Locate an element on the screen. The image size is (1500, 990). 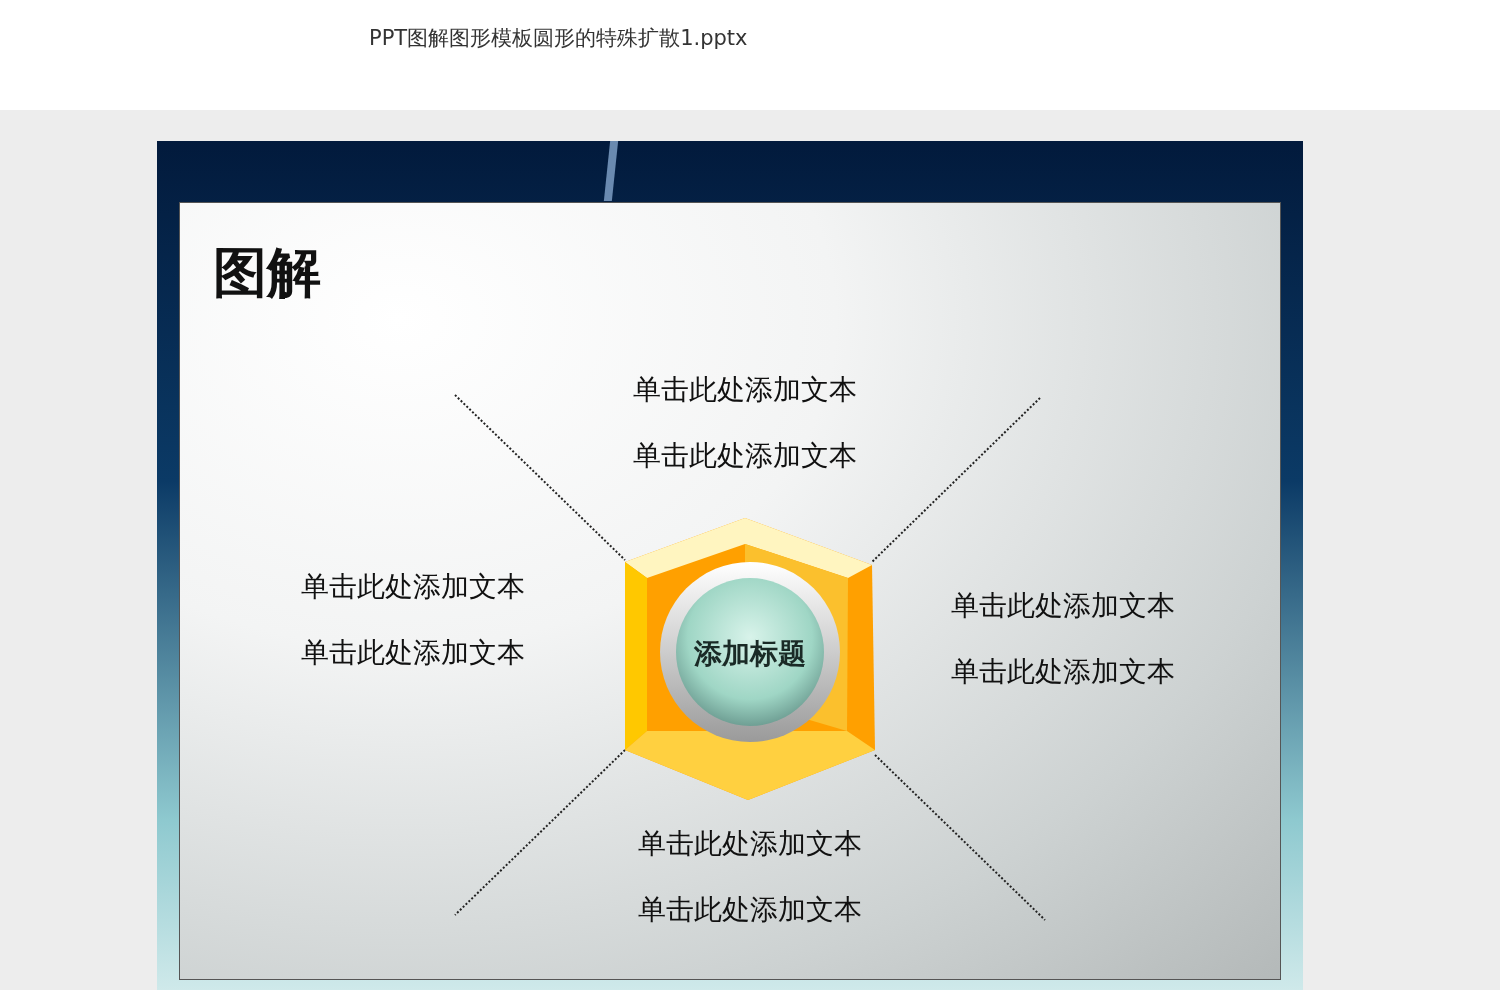
slide-title: 图解 is located at coordinates (267, 273).